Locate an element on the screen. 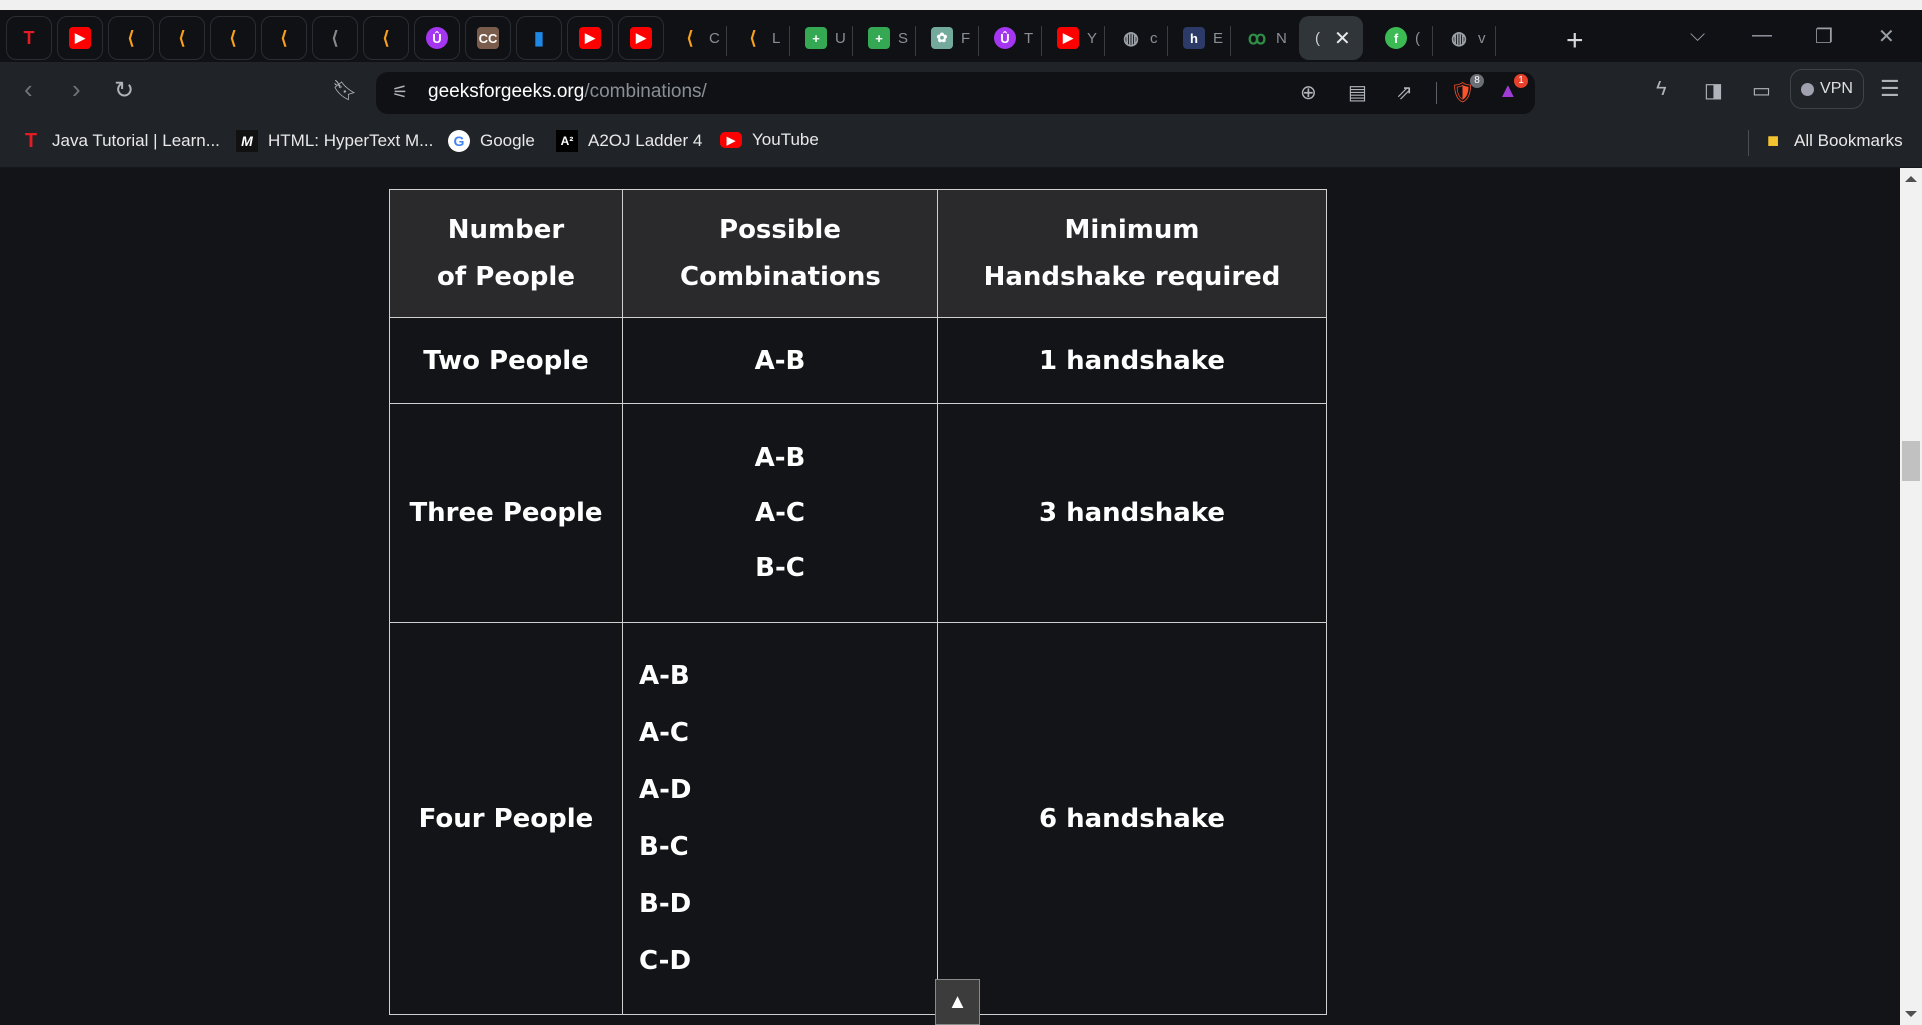  bookmark-item: A² A2OJ Ladder 4 is located at coordinates (629, 141).